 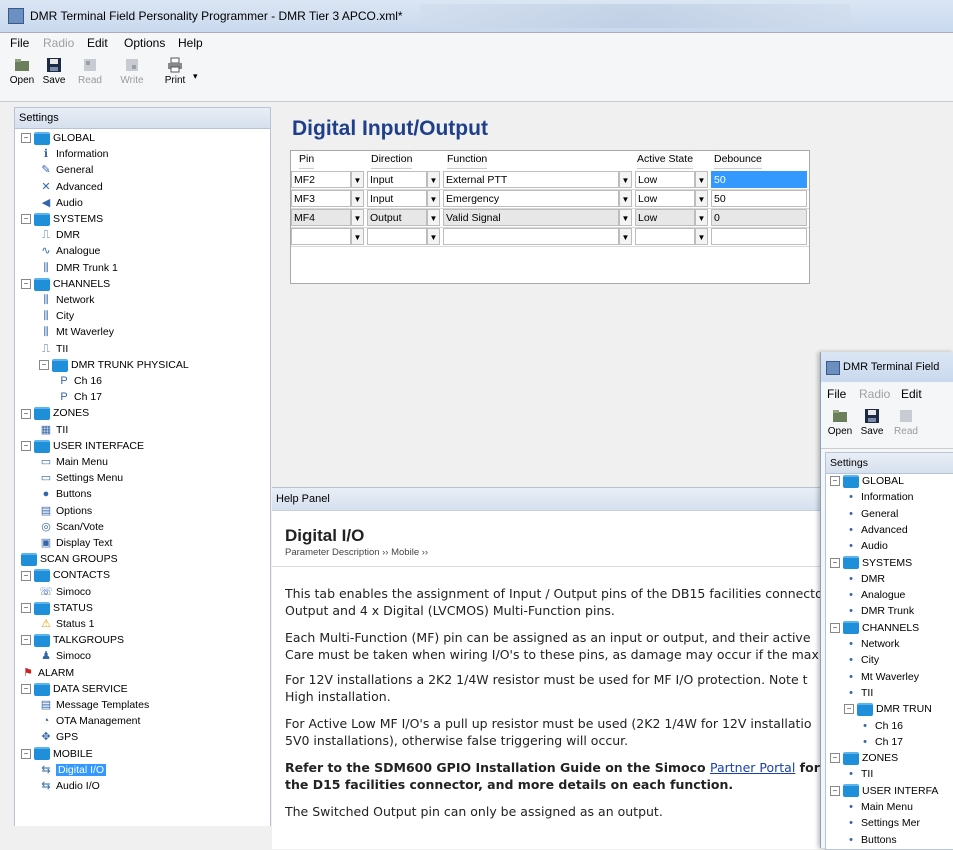 I want to click on tree-item-contacts: − CONTACTS, so click(x=65, y=575).